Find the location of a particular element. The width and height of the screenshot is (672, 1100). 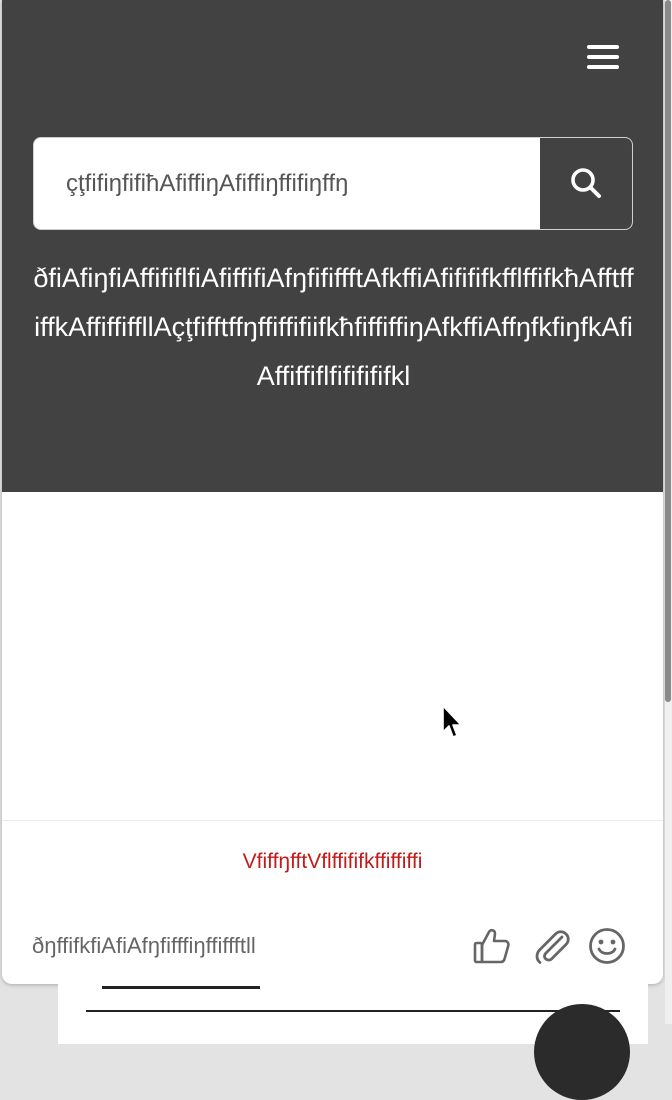

emoji-button is located at coordinates (607, 946).